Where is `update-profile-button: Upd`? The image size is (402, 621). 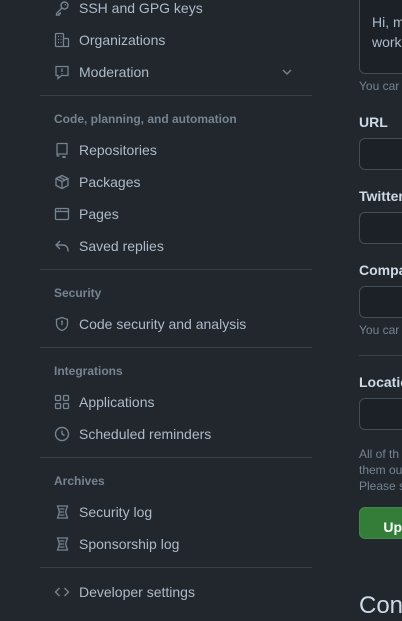 update-profile-button: Upd is located at coordinates (380, 523).